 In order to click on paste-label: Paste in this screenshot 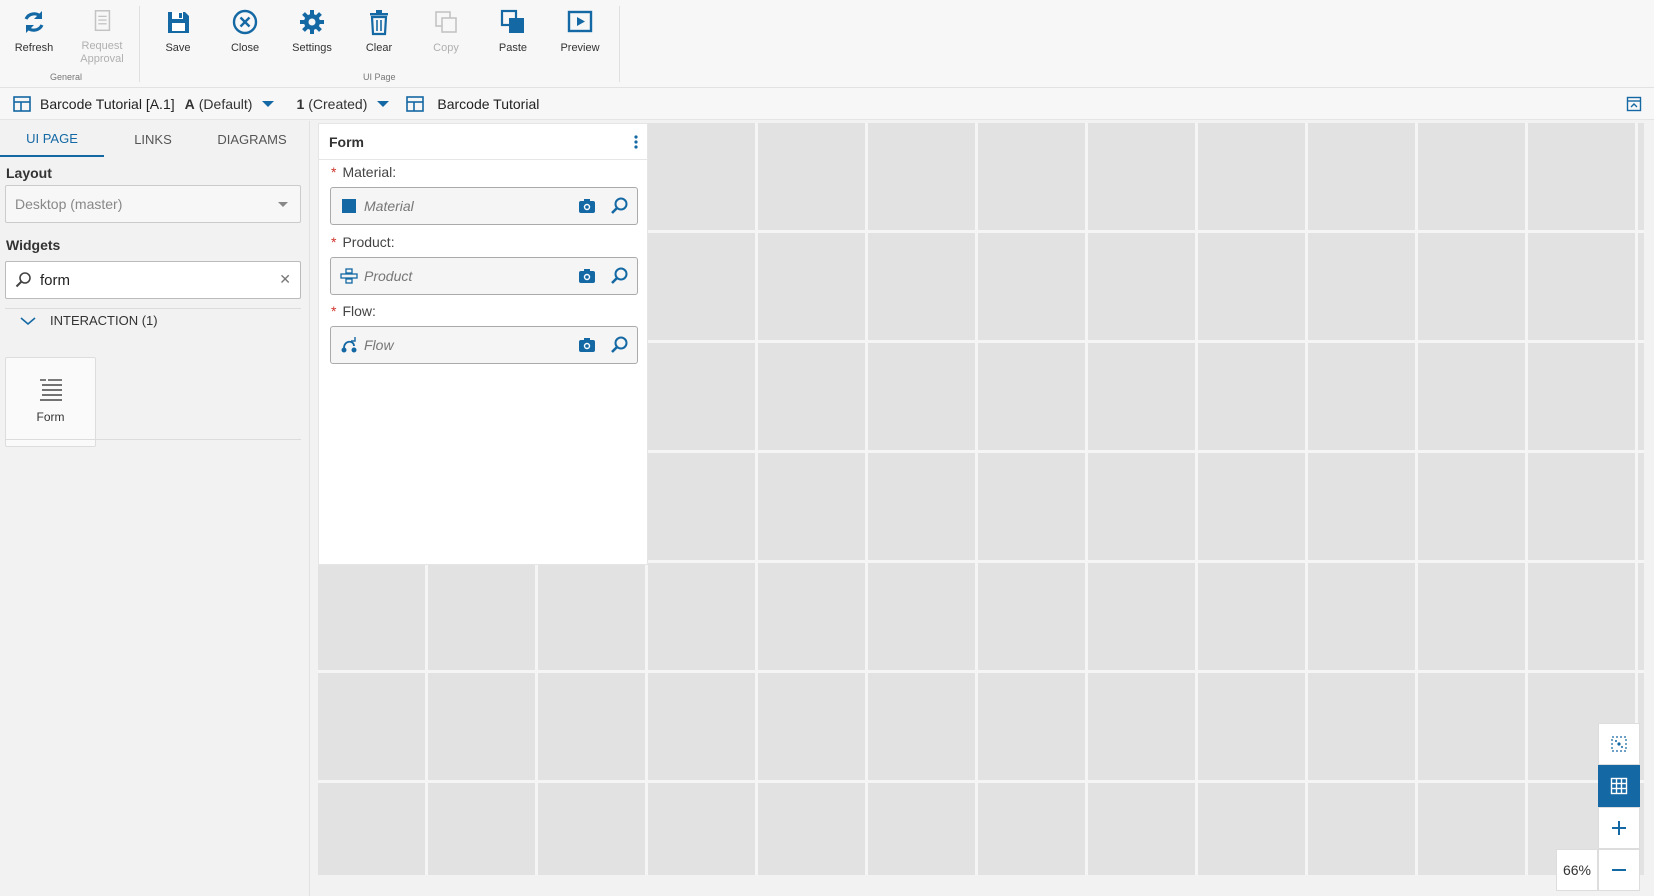, I will do `click(513, 48)`.